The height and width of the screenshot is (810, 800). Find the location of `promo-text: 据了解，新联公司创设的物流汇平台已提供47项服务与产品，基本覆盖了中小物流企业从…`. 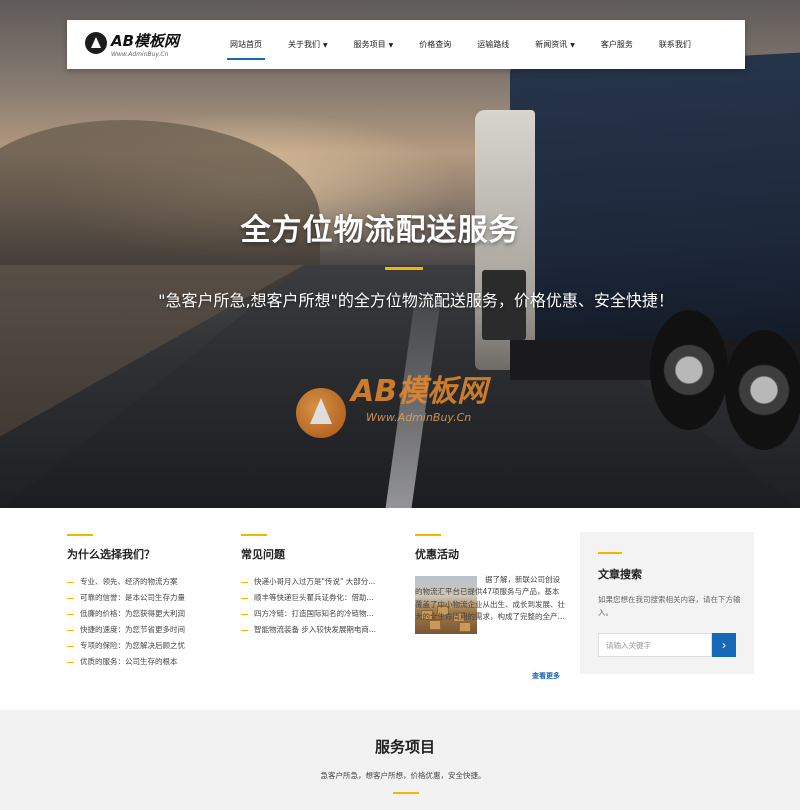

promo-text: 据了解，新联公司创设的物流汇平台已提供47项服务与产品，基本覆盖了中小物流企业从… is located at coordinates (490, 598).